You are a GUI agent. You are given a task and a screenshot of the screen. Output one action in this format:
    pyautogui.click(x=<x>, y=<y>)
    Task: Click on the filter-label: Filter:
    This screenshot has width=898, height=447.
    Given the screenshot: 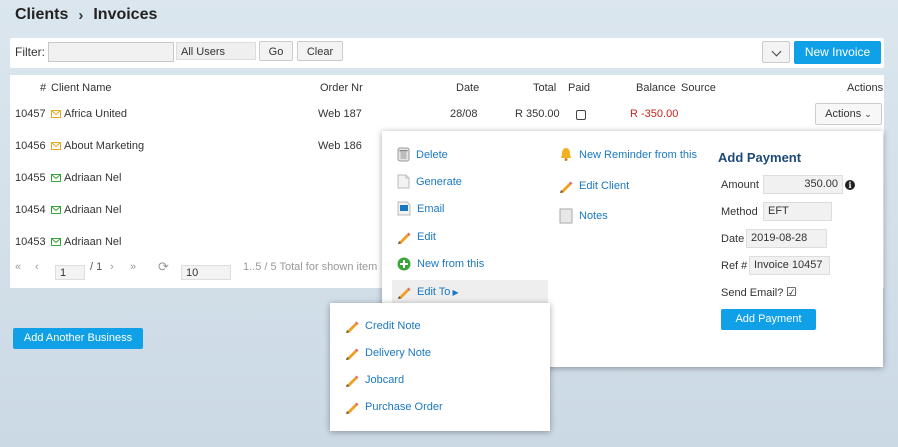 What is the action you would take?
    pyautogui.click(x=30, y=52)
    